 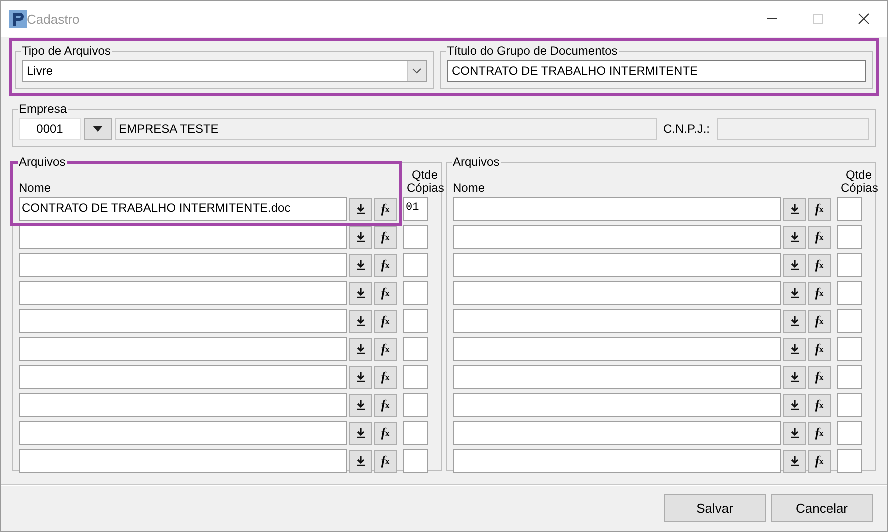 I want to click on maximize-icon, so click(x=818, y=19).